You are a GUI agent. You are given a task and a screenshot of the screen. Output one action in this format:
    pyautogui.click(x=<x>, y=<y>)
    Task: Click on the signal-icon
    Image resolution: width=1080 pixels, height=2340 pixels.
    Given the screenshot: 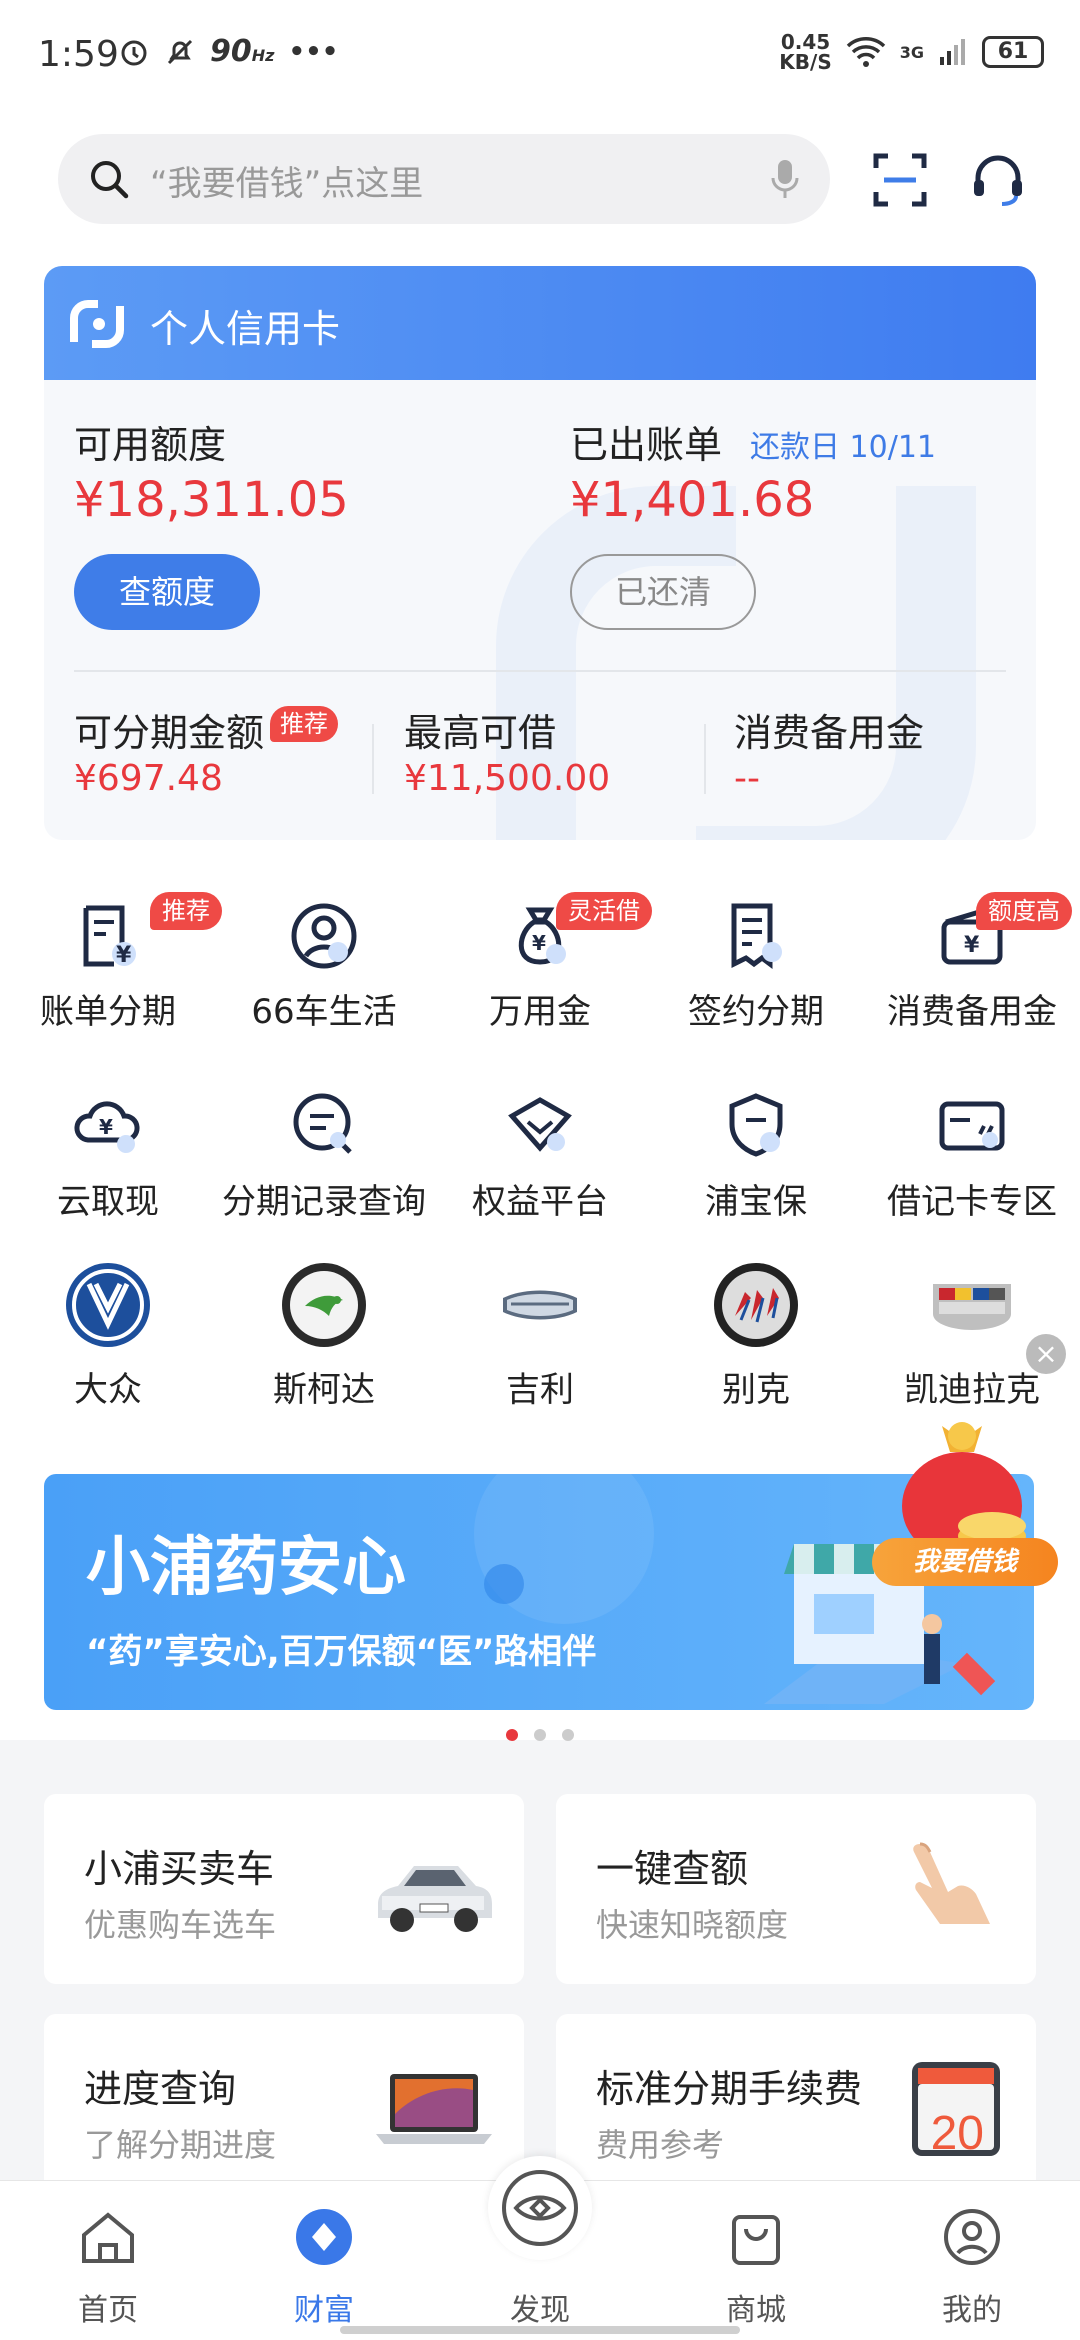 What is the action you would take?
    pyautogui.click(x=952, y=52)
    